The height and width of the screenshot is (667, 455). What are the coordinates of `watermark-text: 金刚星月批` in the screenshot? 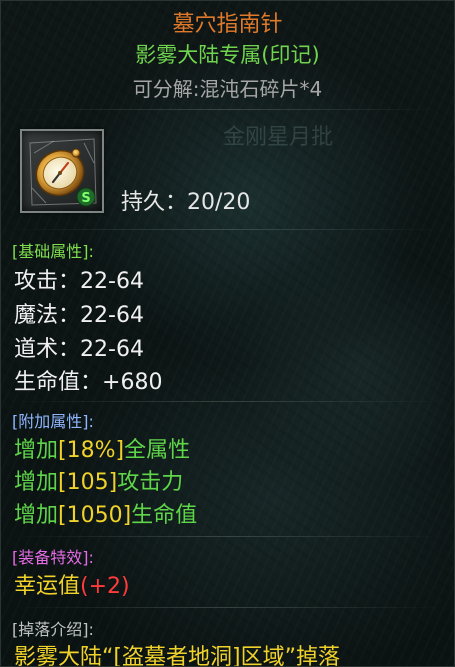 It's located at (278, 137).